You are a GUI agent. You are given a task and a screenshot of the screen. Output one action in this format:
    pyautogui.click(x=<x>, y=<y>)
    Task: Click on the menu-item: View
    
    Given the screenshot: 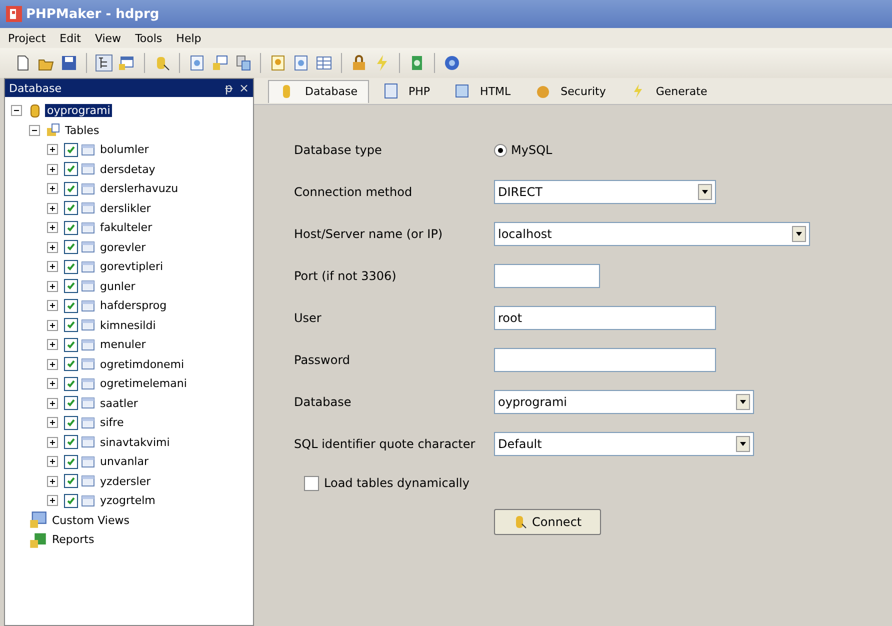 What is the action you would take?
    pyautogui.click(x=108, y=38)
    